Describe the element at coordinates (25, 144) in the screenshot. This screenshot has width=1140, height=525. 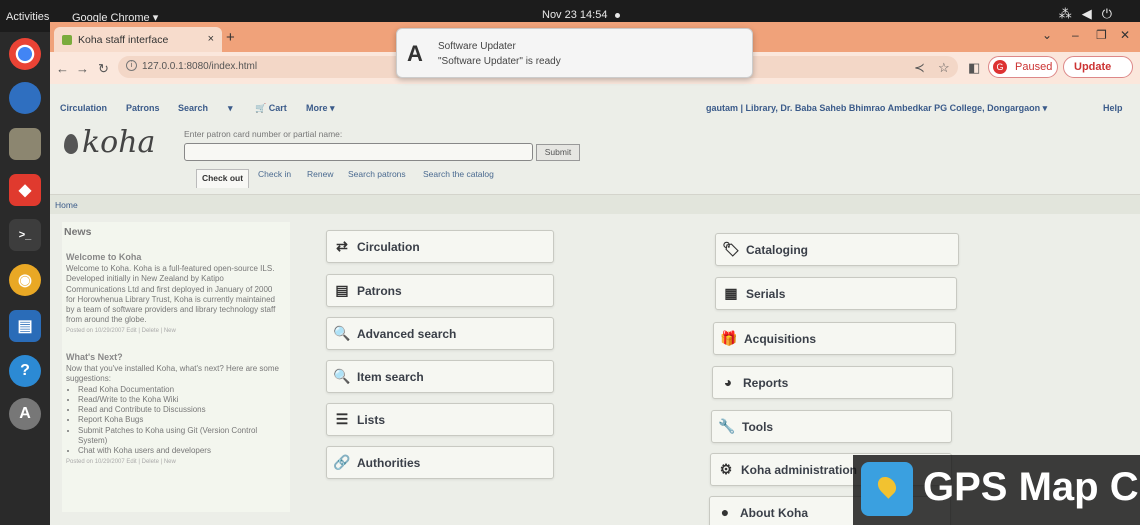
I see `files-icon` at that location.